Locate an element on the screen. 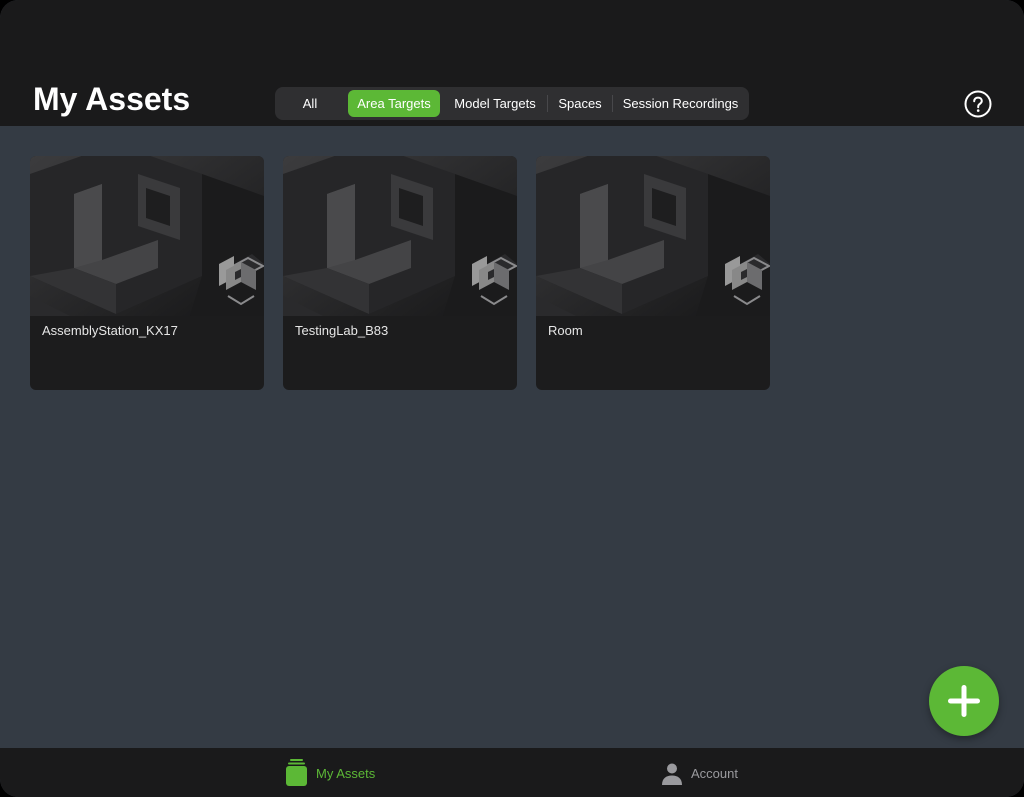 Image resolution: width=1024 pixels, height=797 pixels. tab-label: Account is located at coordinates (714, 773).